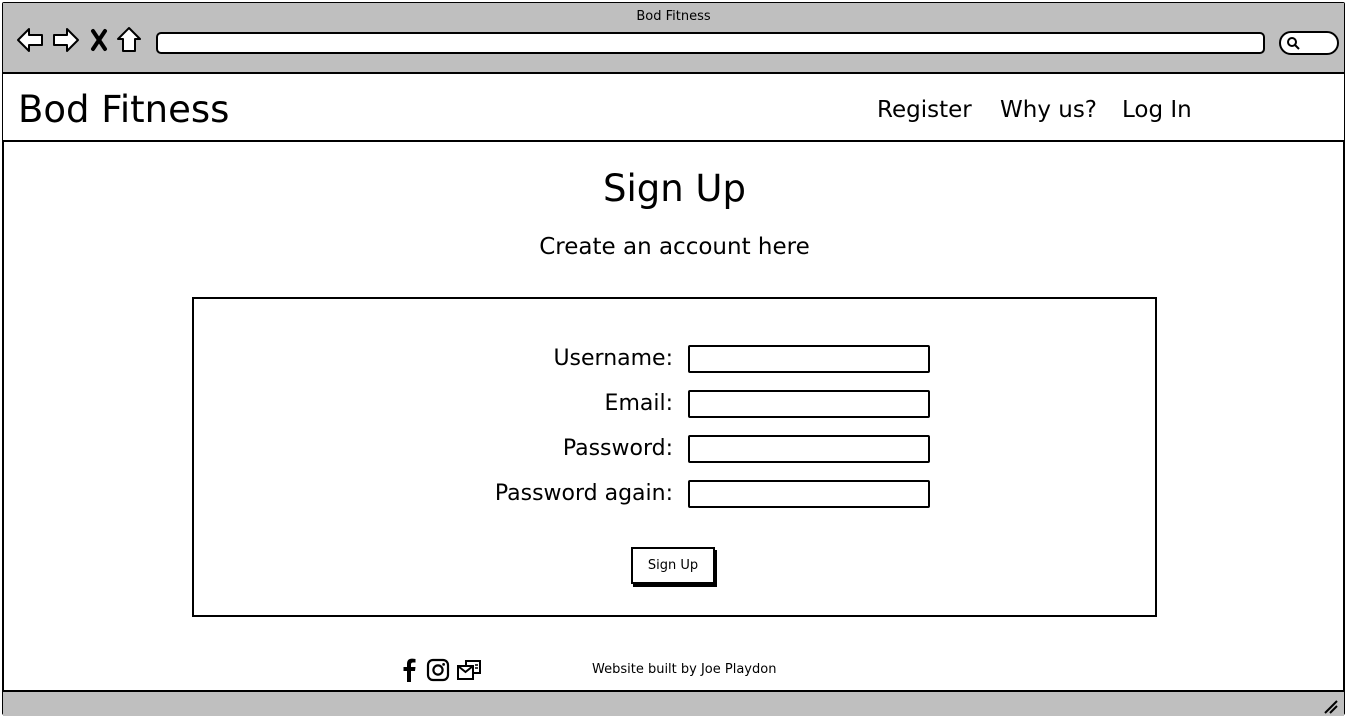  Describe the element at coordinates (99, 40) in the screenshot. I see `close-x-icon` at that location.